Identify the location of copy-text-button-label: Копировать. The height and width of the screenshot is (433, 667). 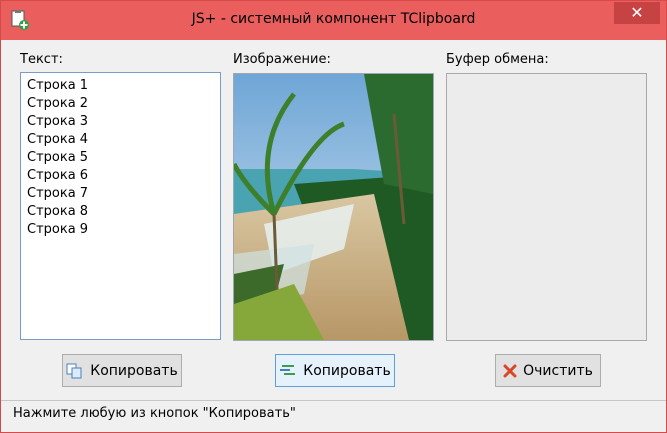
(134, 370).